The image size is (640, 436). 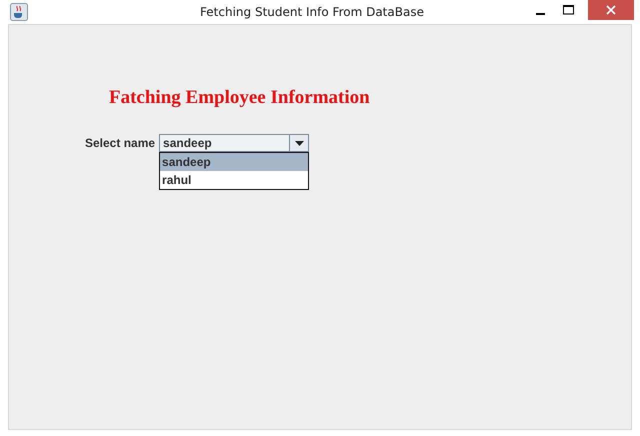 What do you see at coordinates (234, 162) in the screenshot?
I see `dropdown-option: sandeep` at bounding box center [234, 162].